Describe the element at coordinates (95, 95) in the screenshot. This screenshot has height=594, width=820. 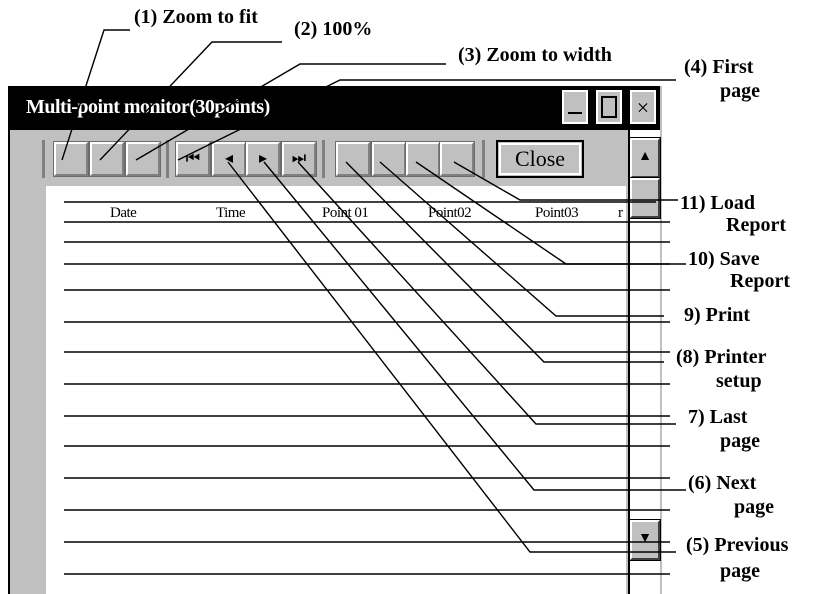
I see `callout-line-zoom-to-fit` at that location.